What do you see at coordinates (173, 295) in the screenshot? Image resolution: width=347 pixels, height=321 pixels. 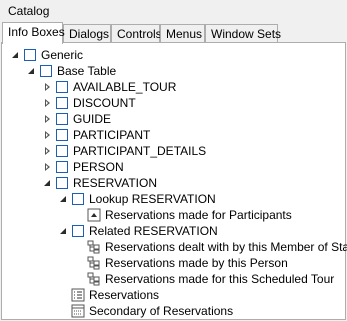 I see `tree-item: Reservations` at bounding box center [173, 295].